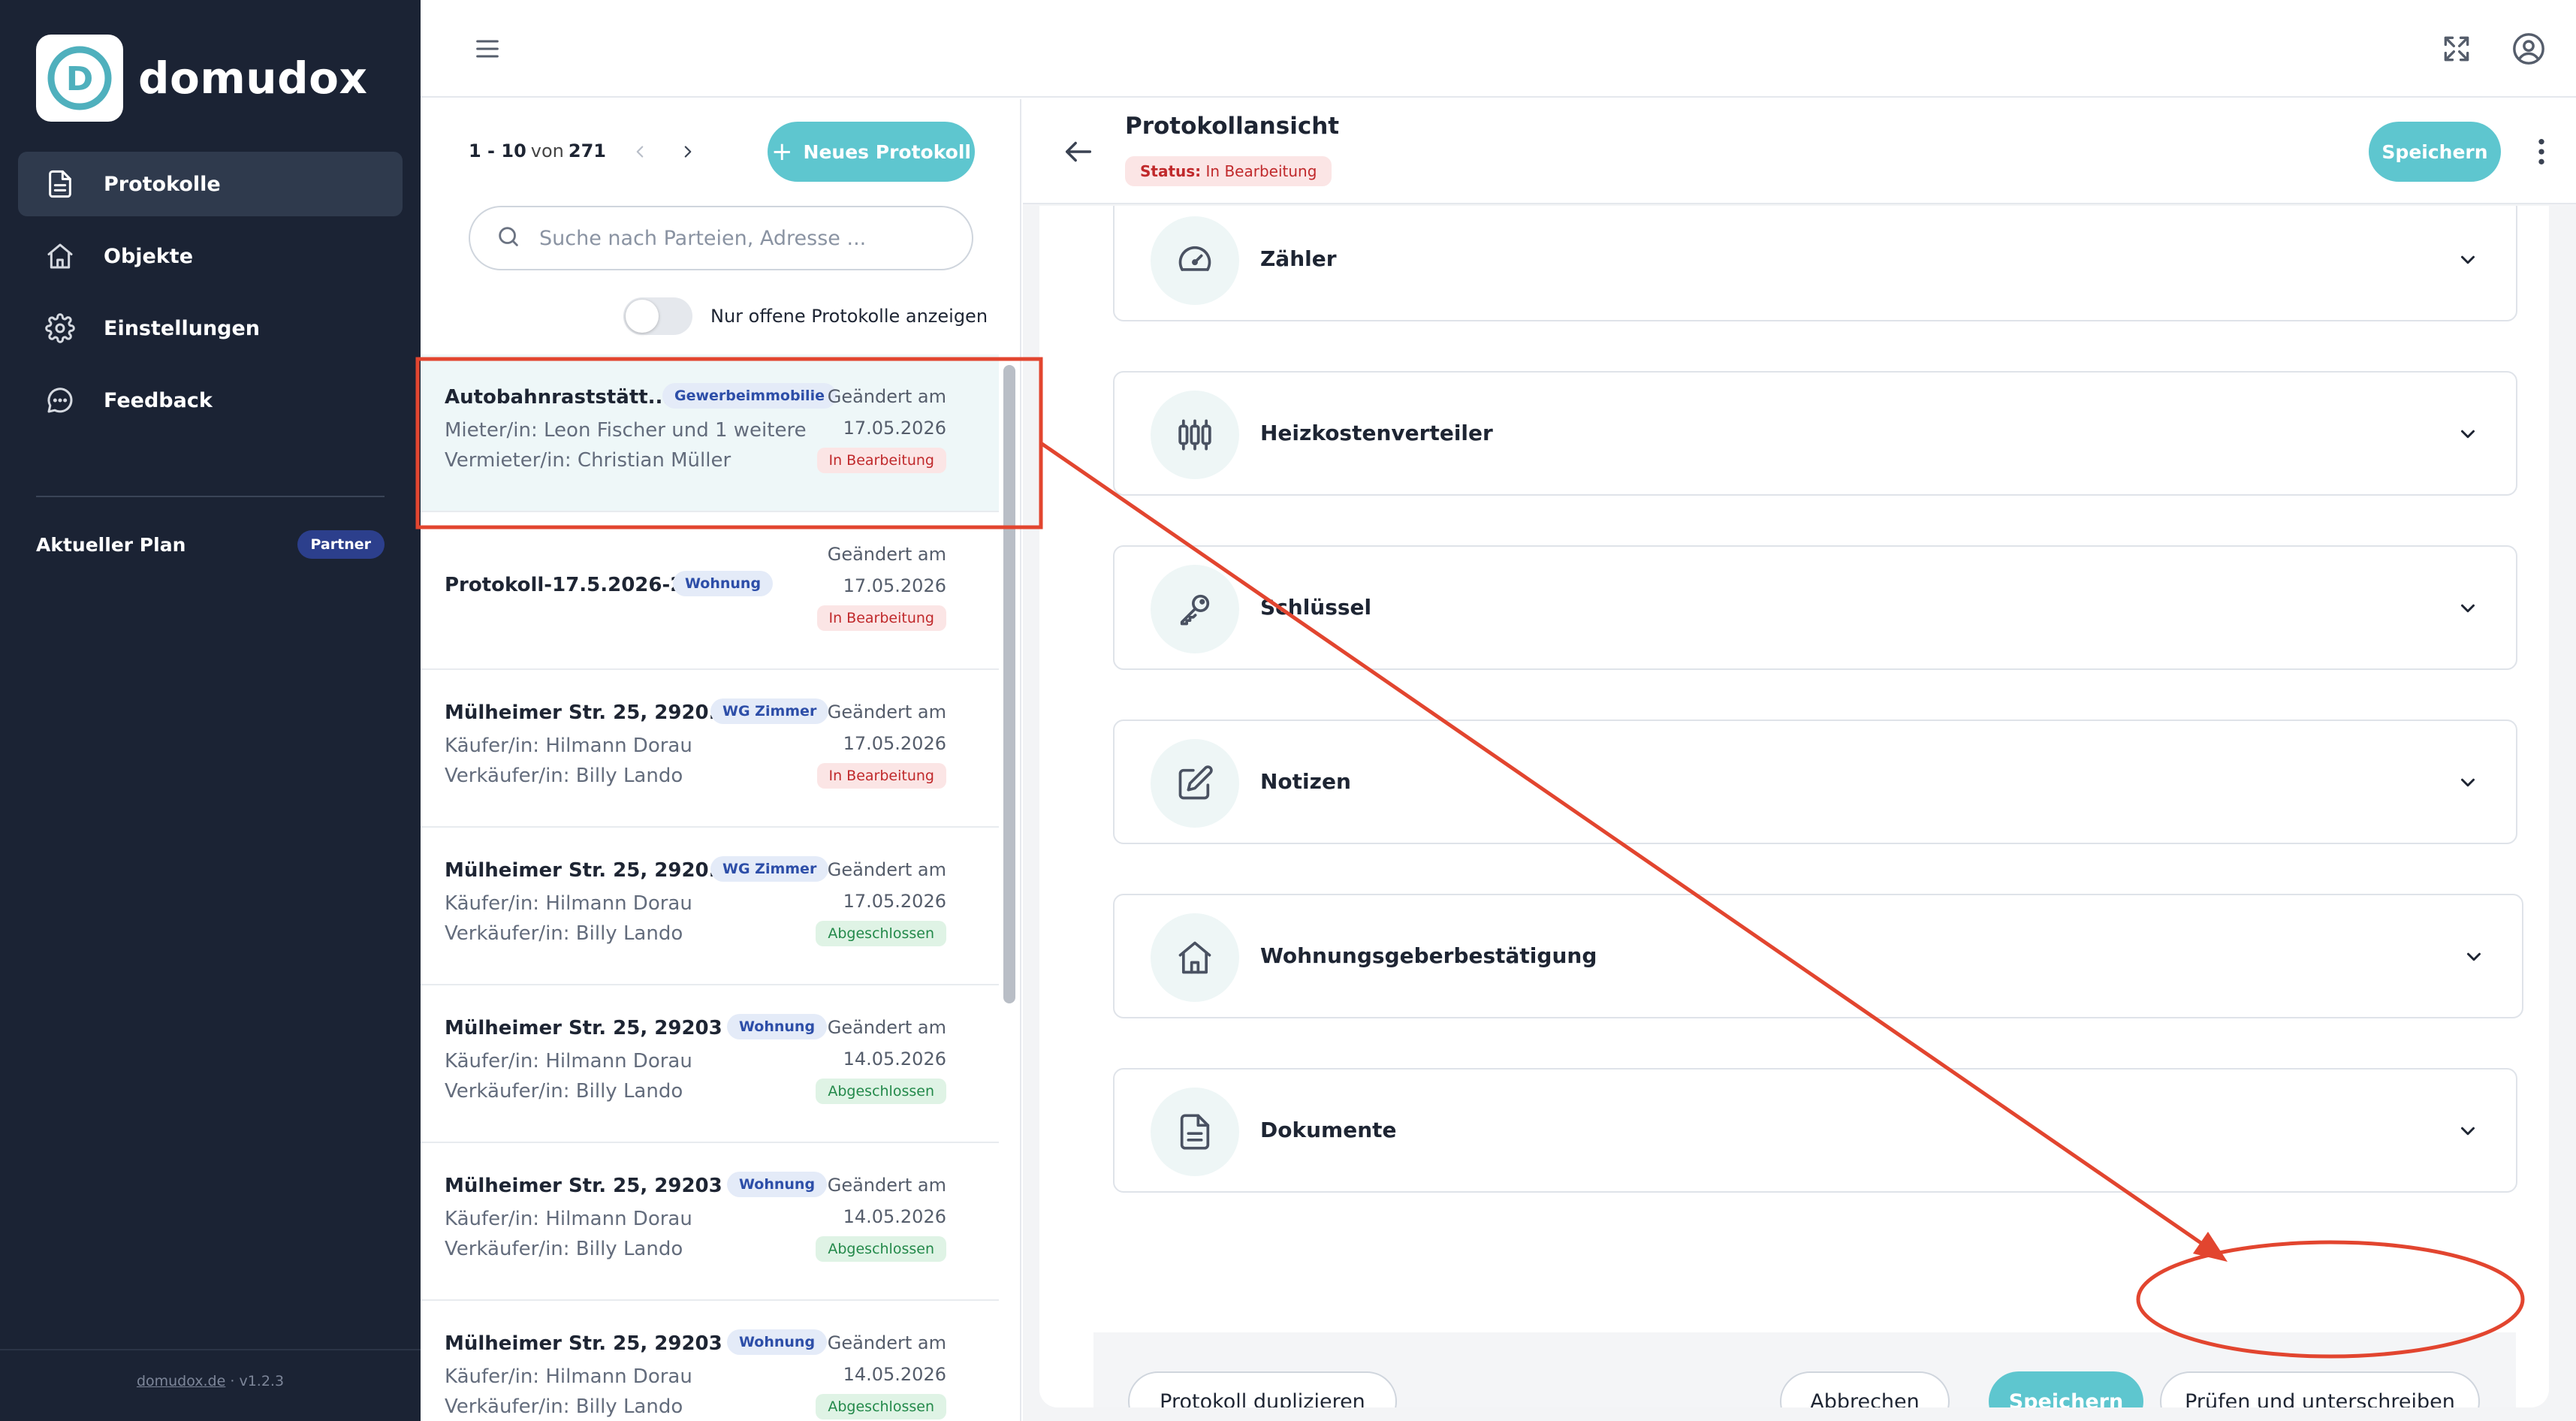 The width and height of the screenshot is (2576, 1421). What do you see at coordinates (202, 78) in the screenshot?
I see `logo: D domudox` at bounding box center [202, 78].